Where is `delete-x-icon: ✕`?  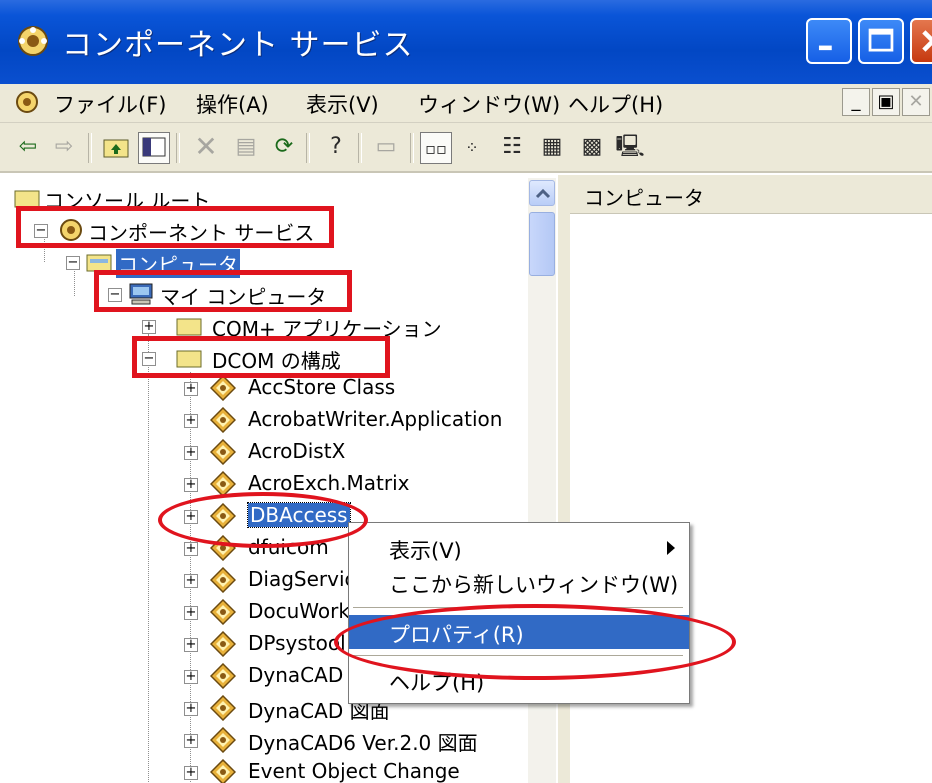
delete-x-icon: ✕ is located at coordinates (206, 146).